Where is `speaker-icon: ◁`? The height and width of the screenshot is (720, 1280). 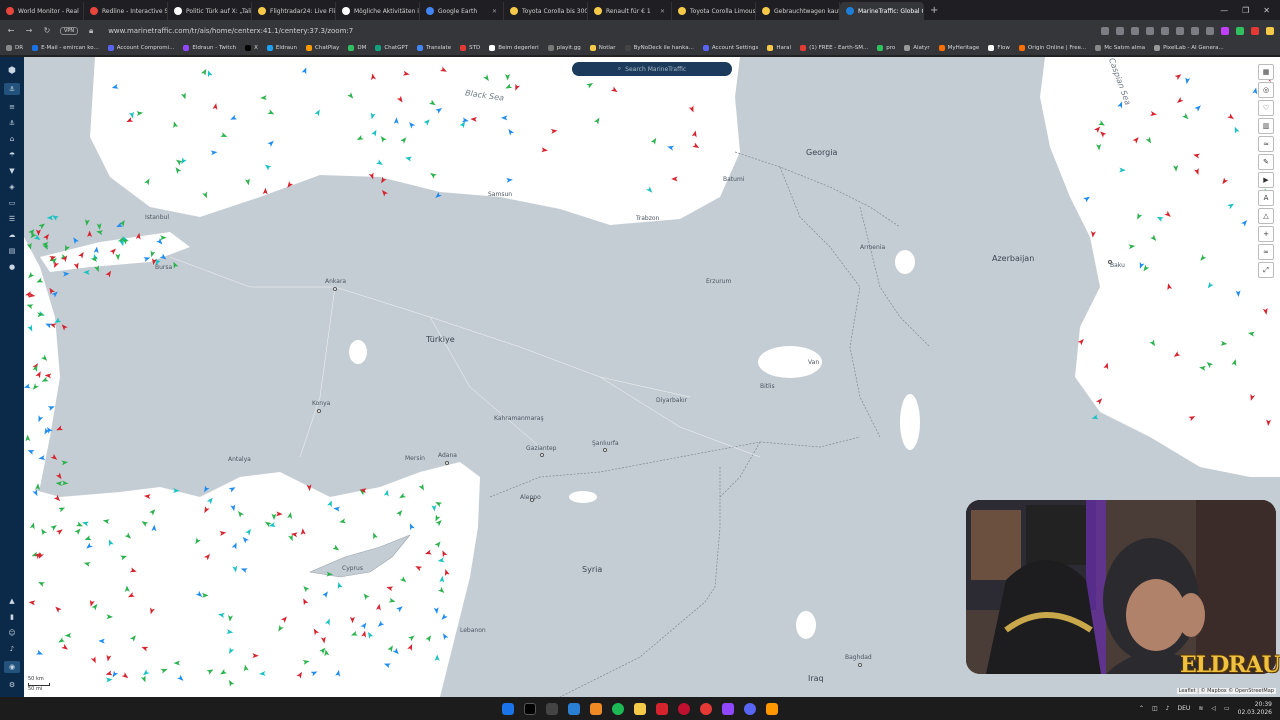 speaker-icon: ◁ is located at coordinates (1213, 708).